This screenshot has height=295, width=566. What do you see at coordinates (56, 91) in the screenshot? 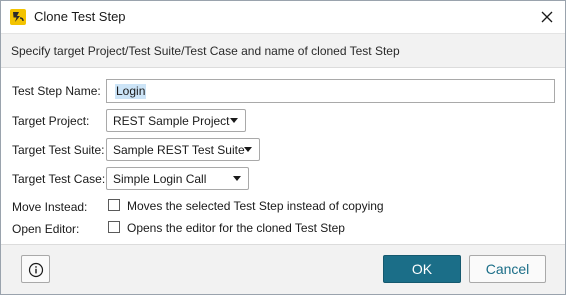
I see `step-name-label: Test Step Name:` at bounding box center [56, 91].